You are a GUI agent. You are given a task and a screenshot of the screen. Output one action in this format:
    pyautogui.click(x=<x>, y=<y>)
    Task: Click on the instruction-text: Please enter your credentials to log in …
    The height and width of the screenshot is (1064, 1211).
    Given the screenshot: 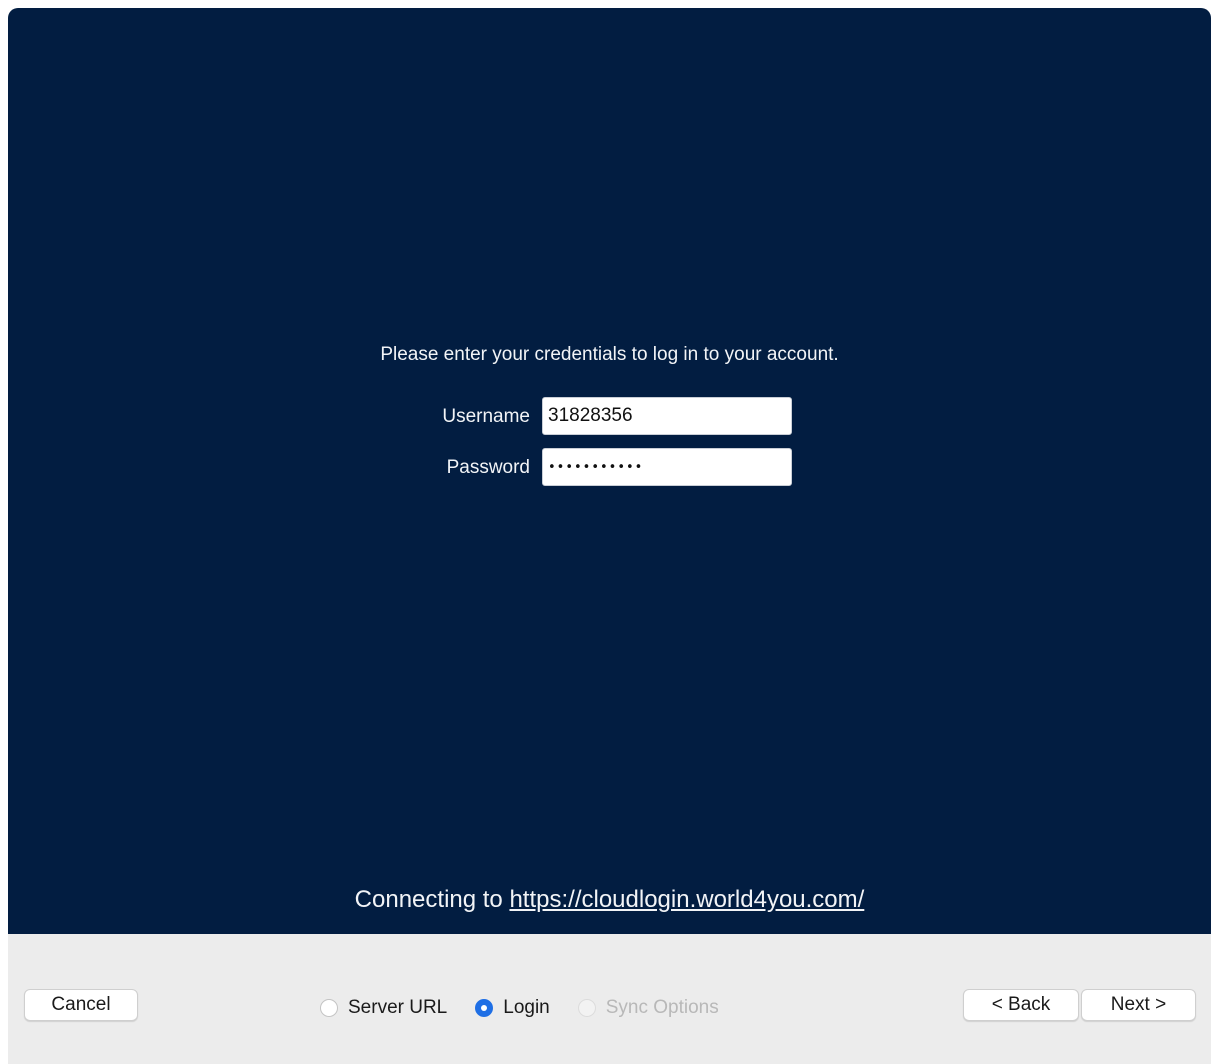 What is the action you would take?
    pyautogui.click(x=609, y=354)
    